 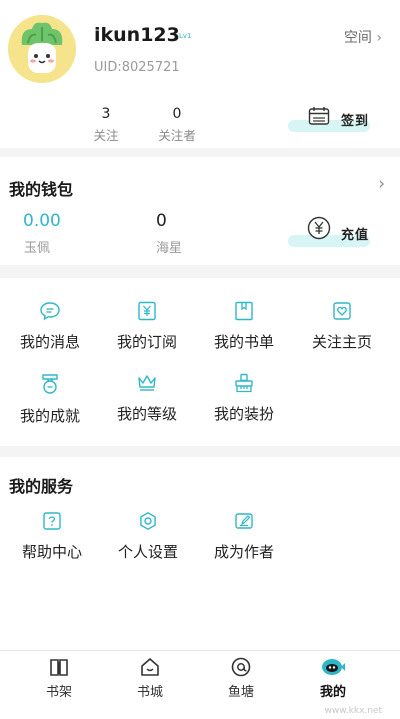 I want to click on my-level-label: 我的等级, so click(x=146, y=414).